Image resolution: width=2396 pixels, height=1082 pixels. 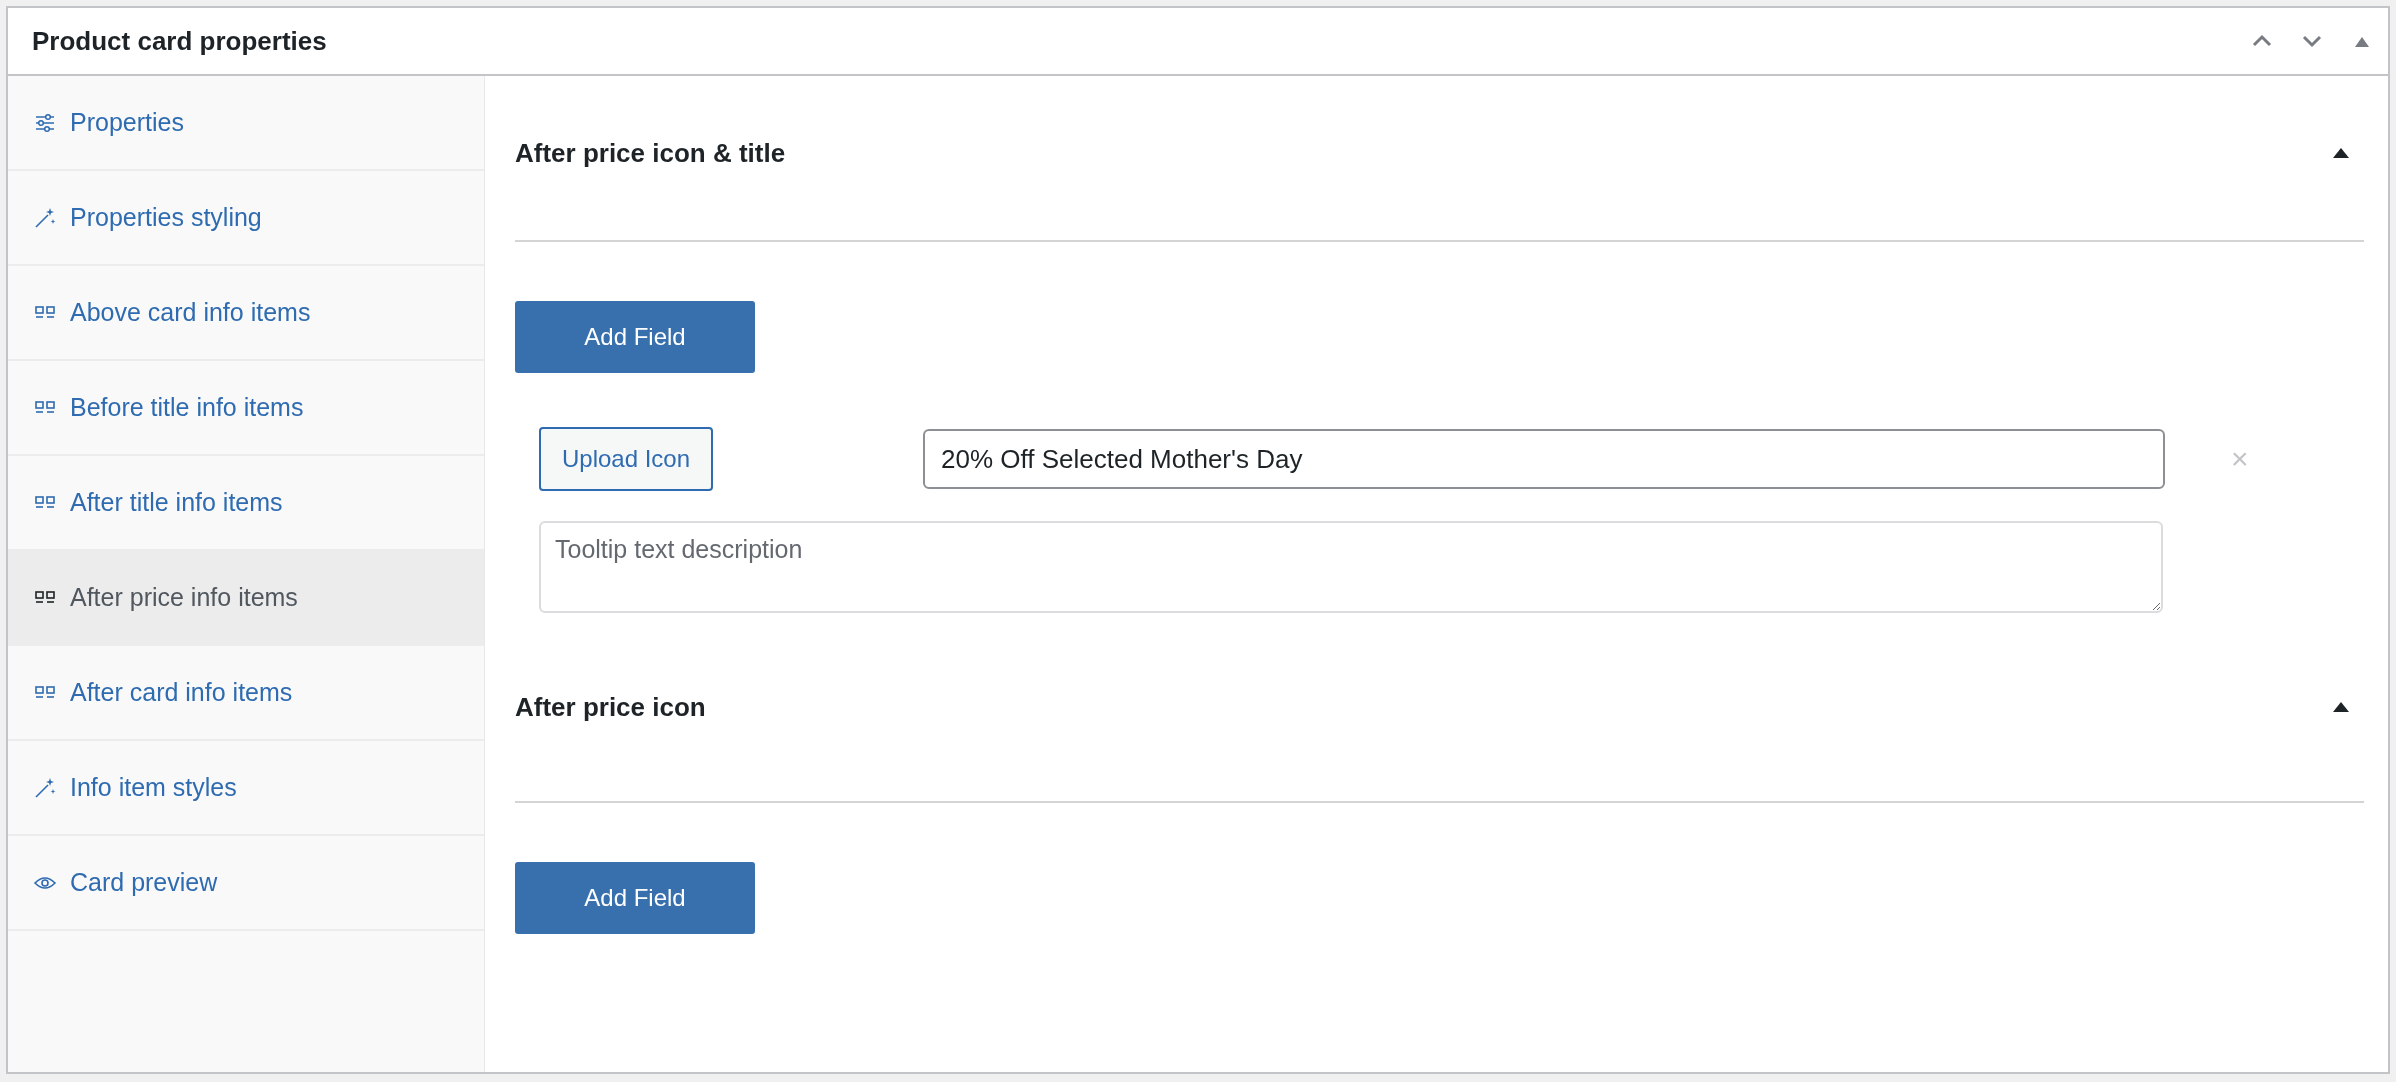 What do you see at coordinates (246, 788) in the screenshot?
I see `sidebar-item: Info item styles` at bounding box center [246, 788].